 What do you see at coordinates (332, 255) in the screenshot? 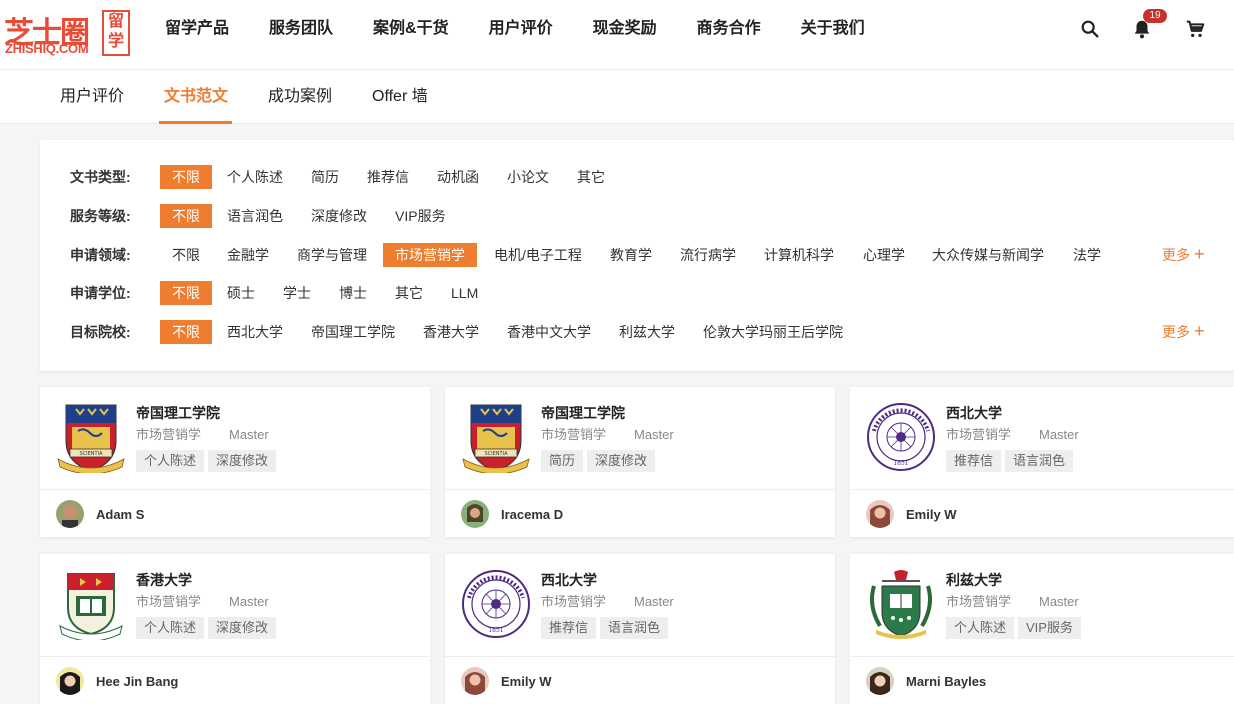
I see `filter-option: 商学与管理` at bounding box center [332, 255].